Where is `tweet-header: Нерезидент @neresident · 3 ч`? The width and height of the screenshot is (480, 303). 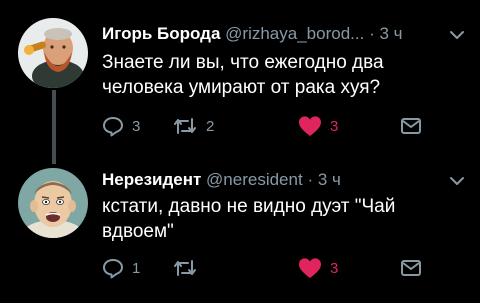
tweet-header: Нерезидент @neresident · 3 ч is located at coordinates (271, 180).